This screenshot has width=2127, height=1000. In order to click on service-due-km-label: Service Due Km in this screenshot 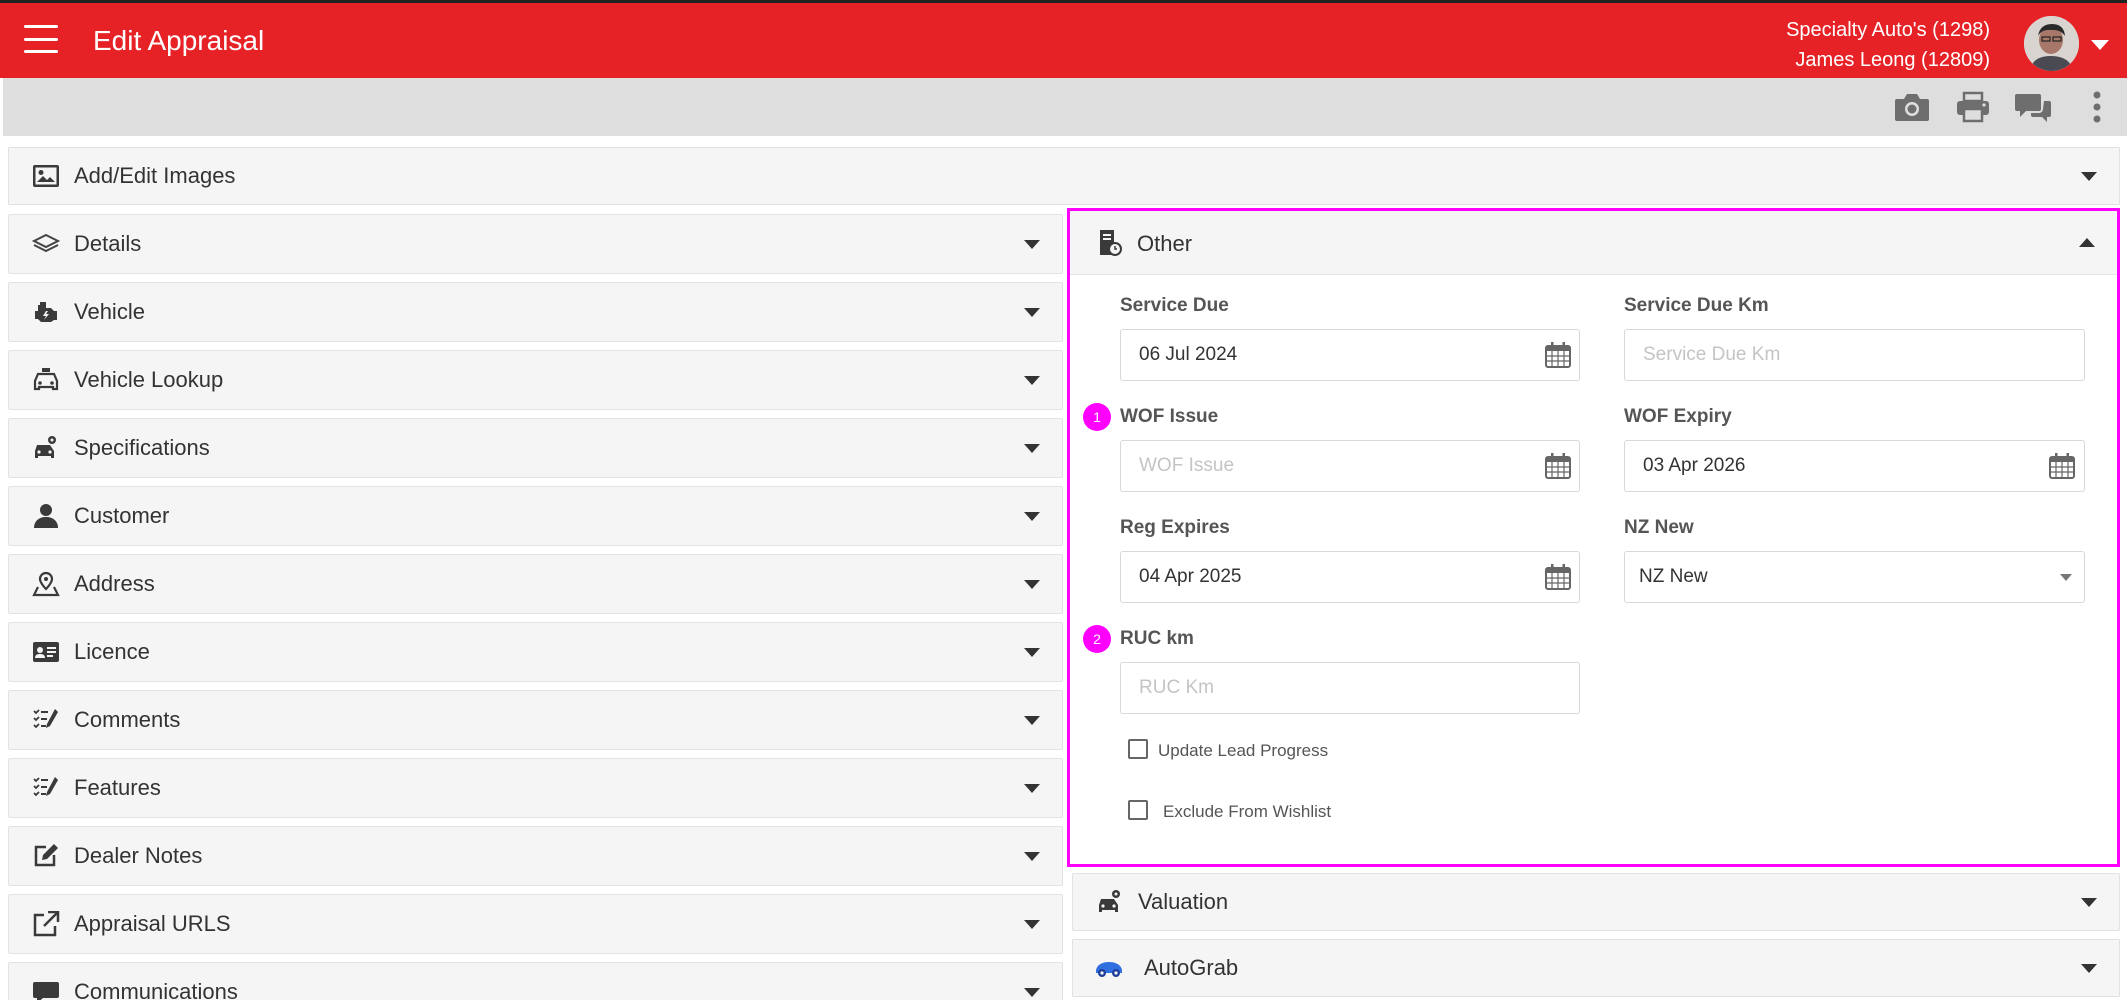, I will do `click(1696, 305)`.